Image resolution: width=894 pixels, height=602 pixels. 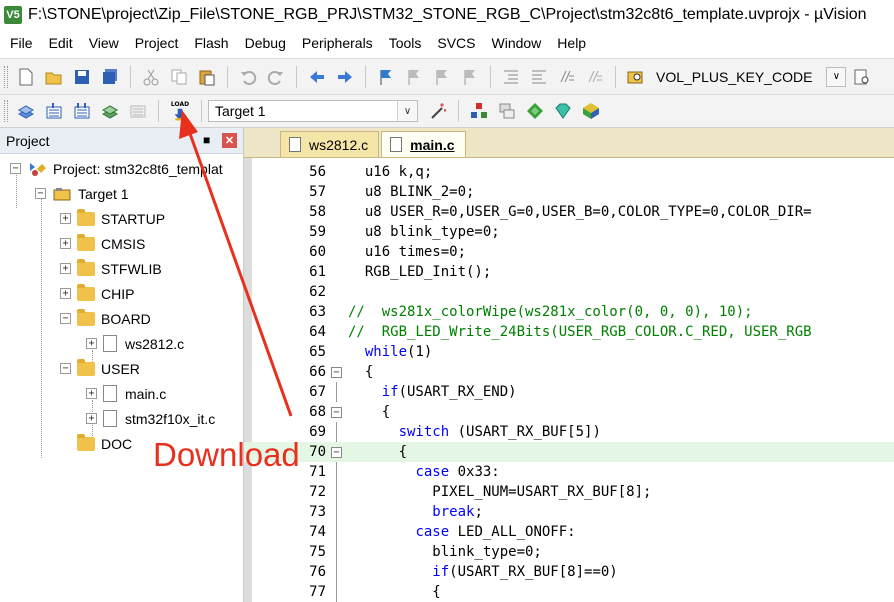 What do you see at coordinates (82, 77) in the screenshot?
I see `save-button` at bounding box center [82, 77].